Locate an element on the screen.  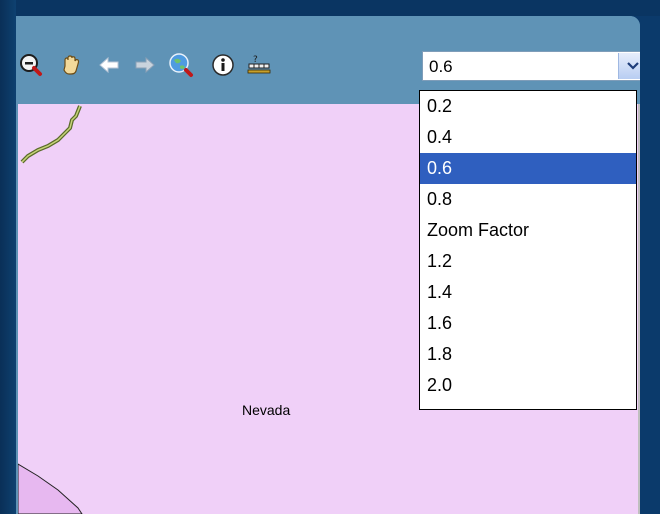
zoom-option: 0.2 is located at coordinates (528, 106).